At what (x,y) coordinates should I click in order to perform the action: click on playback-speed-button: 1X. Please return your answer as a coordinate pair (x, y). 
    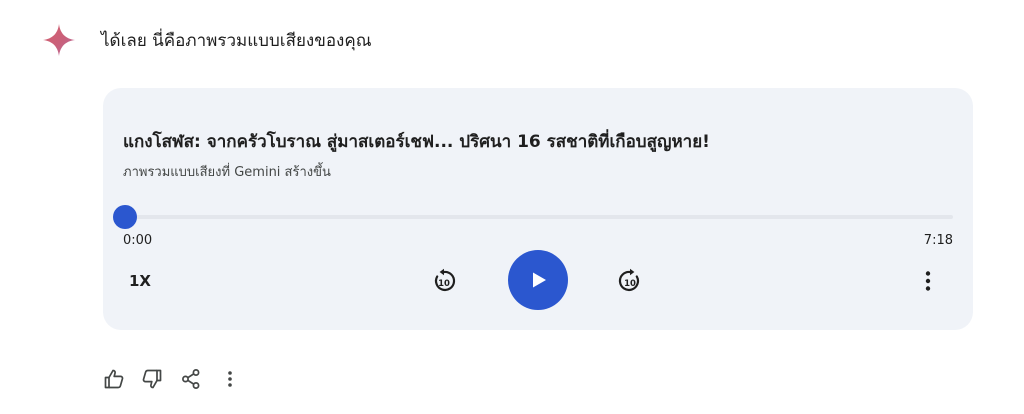
    Looking at the image, I should click on (140, 281).